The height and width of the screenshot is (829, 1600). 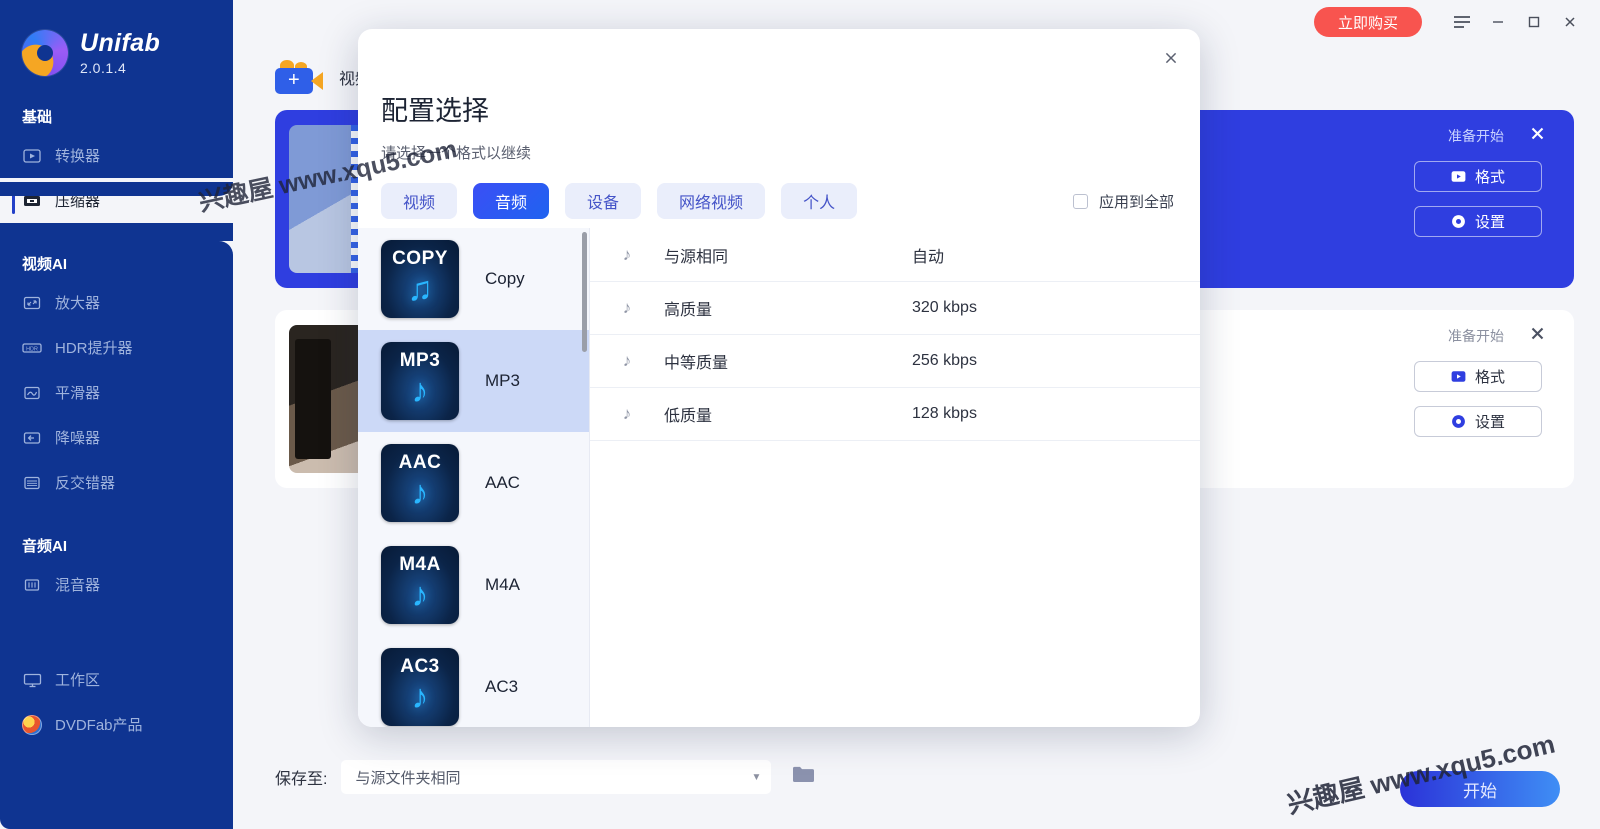 I want to click on save-bar: 保存至: 与源文件夹相同 ▼ 开始, so click(x=916, y=777).